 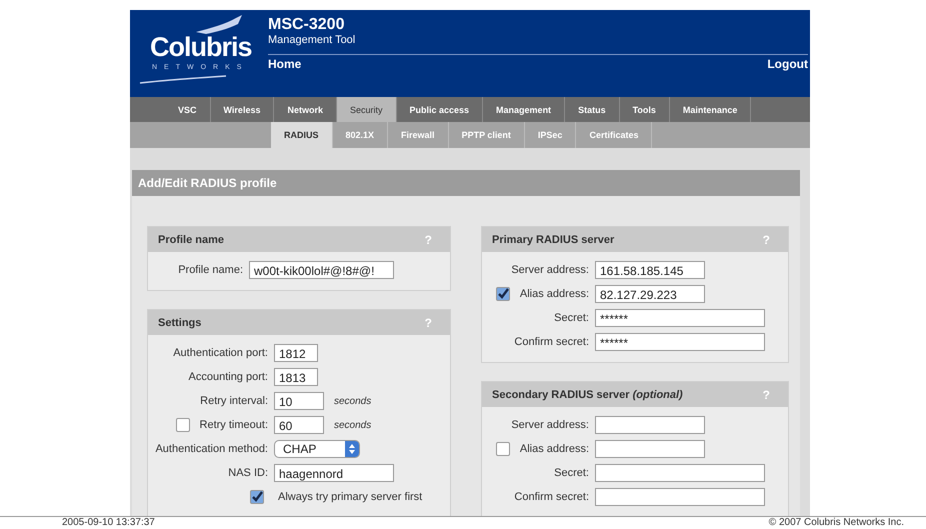 What do you see at coordinates (587, 394) in the screenshot?
I see `section-title: Secondary RADIUS server (optional)` at bounding box center [587, 394].